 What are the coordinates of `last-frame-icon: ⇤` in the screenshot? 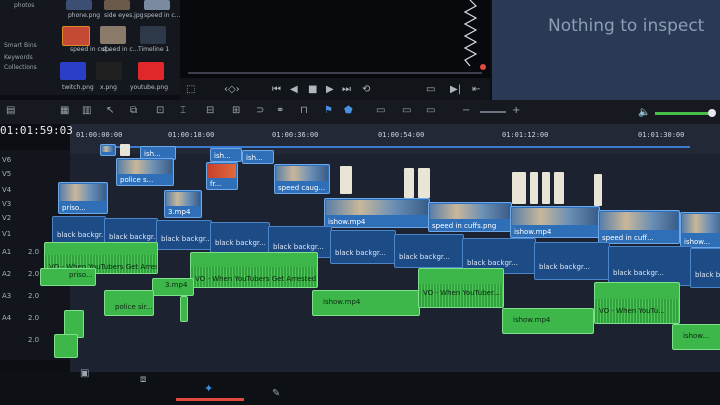 It's located at (476, 89).